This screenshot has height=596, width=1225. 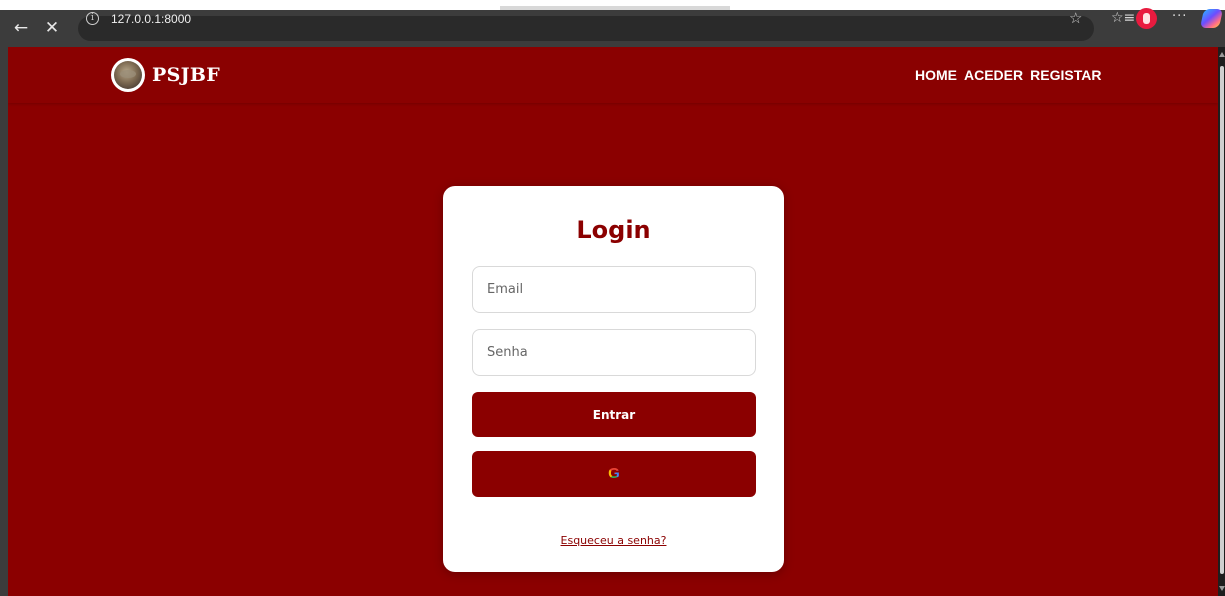 What do you see at coordinates (614, 289) in the screenshot?
I see `email-field` at bounding box center [614, 289].